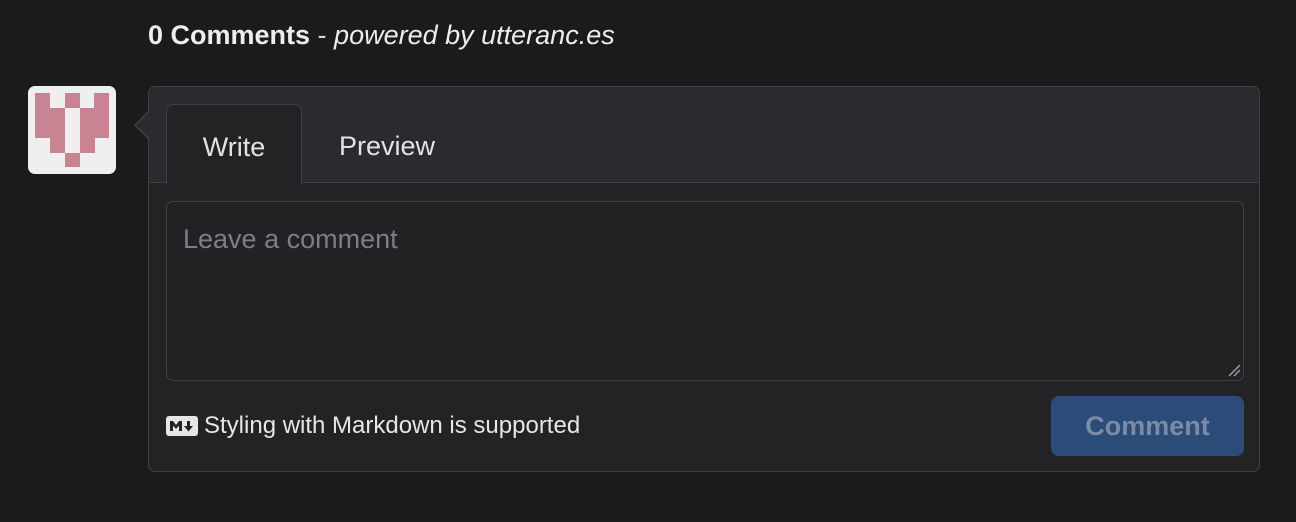  What do you see at coordinates (229, 35) in the screenshot?
I see `comment-count: 0 Comments` at bounding box center [229, 35].